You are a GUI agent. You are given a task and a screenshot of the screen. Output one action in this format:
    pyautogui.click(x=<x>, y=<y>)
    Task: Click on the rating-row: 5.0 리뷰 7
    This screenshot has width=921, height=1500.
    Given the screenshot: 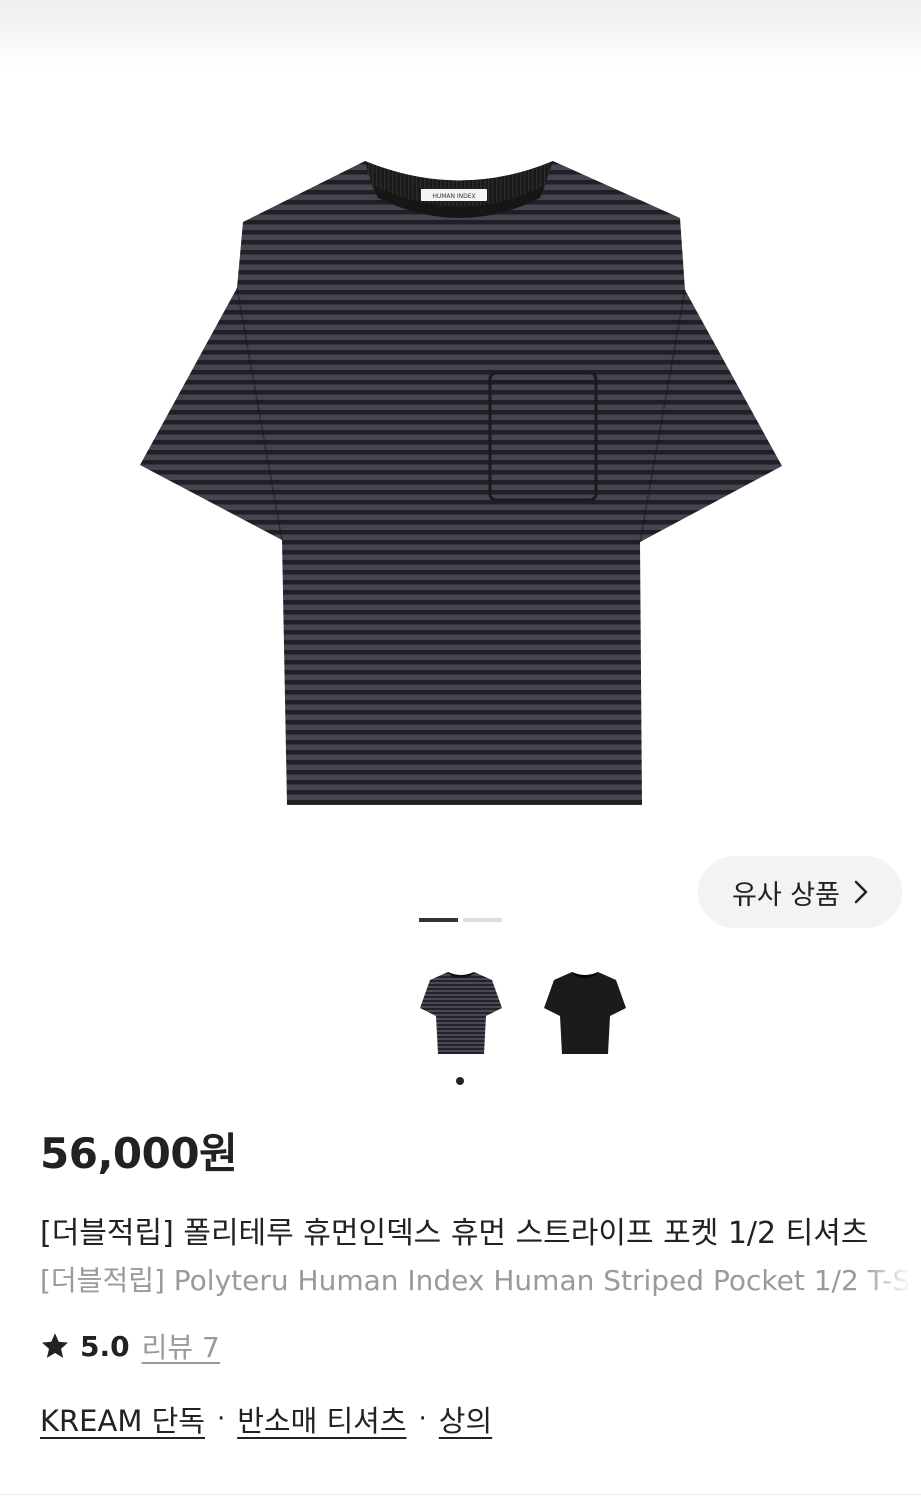 What is the action you would take?
    pyautogui.click(x=130, y=1346)
    